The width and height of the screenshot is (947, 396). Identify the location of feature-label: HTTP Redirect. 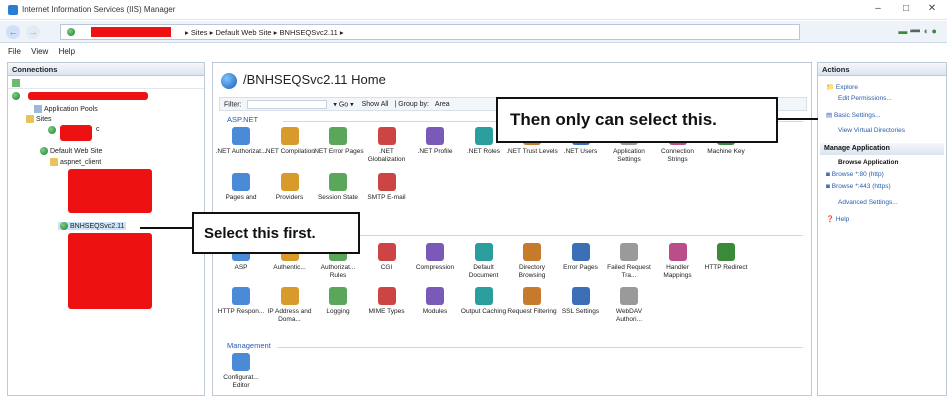
(726, 267).